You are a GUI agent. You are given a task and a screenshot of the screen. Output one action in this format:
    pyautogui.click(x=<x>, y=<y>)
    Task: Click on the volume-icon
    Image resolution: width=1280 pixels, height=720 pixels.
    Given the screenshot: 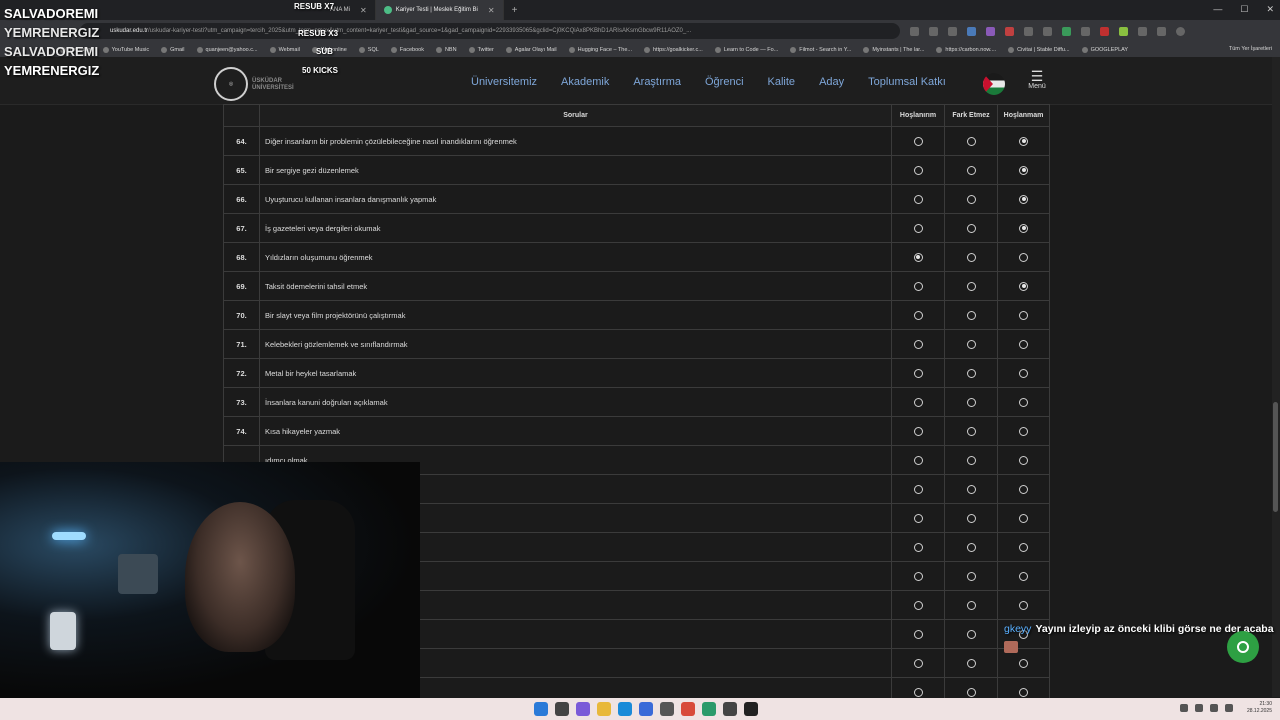 What is the action you would take?
    pyautogui.click(x=1214, y=708)
    